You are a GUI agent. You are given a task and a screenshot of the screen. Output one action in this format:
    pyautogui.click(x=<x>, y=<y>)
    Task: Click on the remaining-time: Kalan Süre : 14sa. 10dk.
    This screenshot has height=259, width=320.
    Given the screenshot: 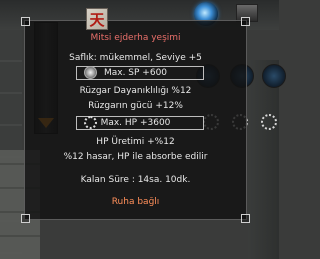 What is the action you would take?
    pyautogui.click(x=135, y=180)
    